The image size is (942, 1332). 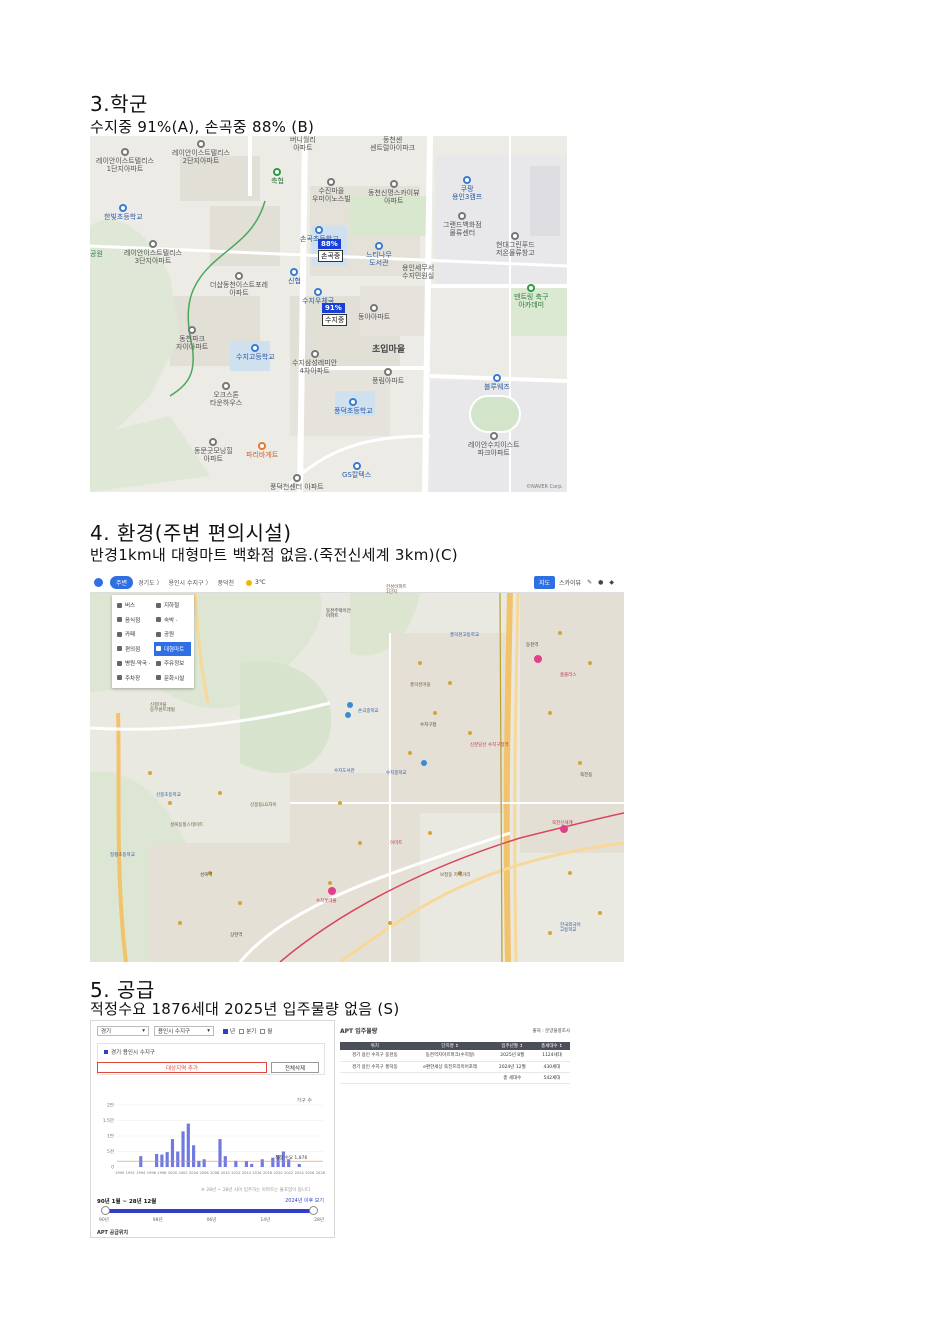 What do you see at coordinates (108, 1120) in the screenshot?
I see `y-tick-label: 1.5만` at bounding box center [108, 1120].